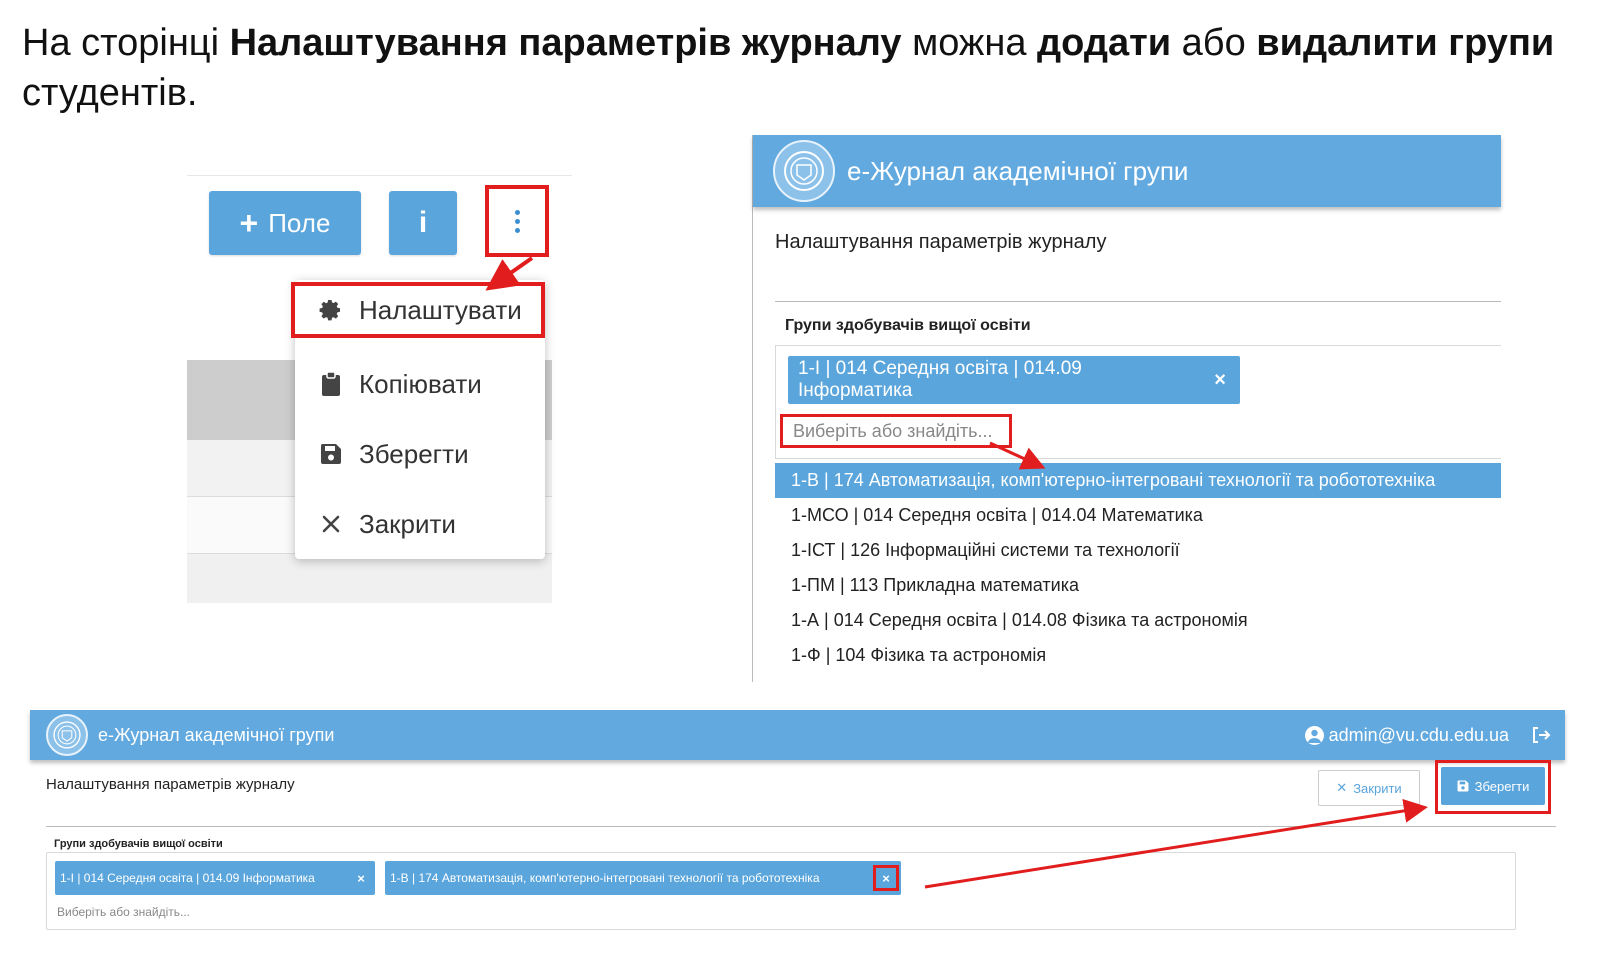 The height and width of the screenshot is (960, 1600). What do you see at coordinates (331, 384) in the screenshot?
I see `clipboard-icon` at bounding box center [331, 384].